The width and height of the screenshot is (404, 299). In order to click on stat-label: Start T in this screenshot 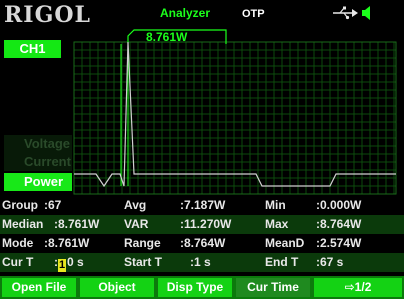, I will do `click(143, 262)`.